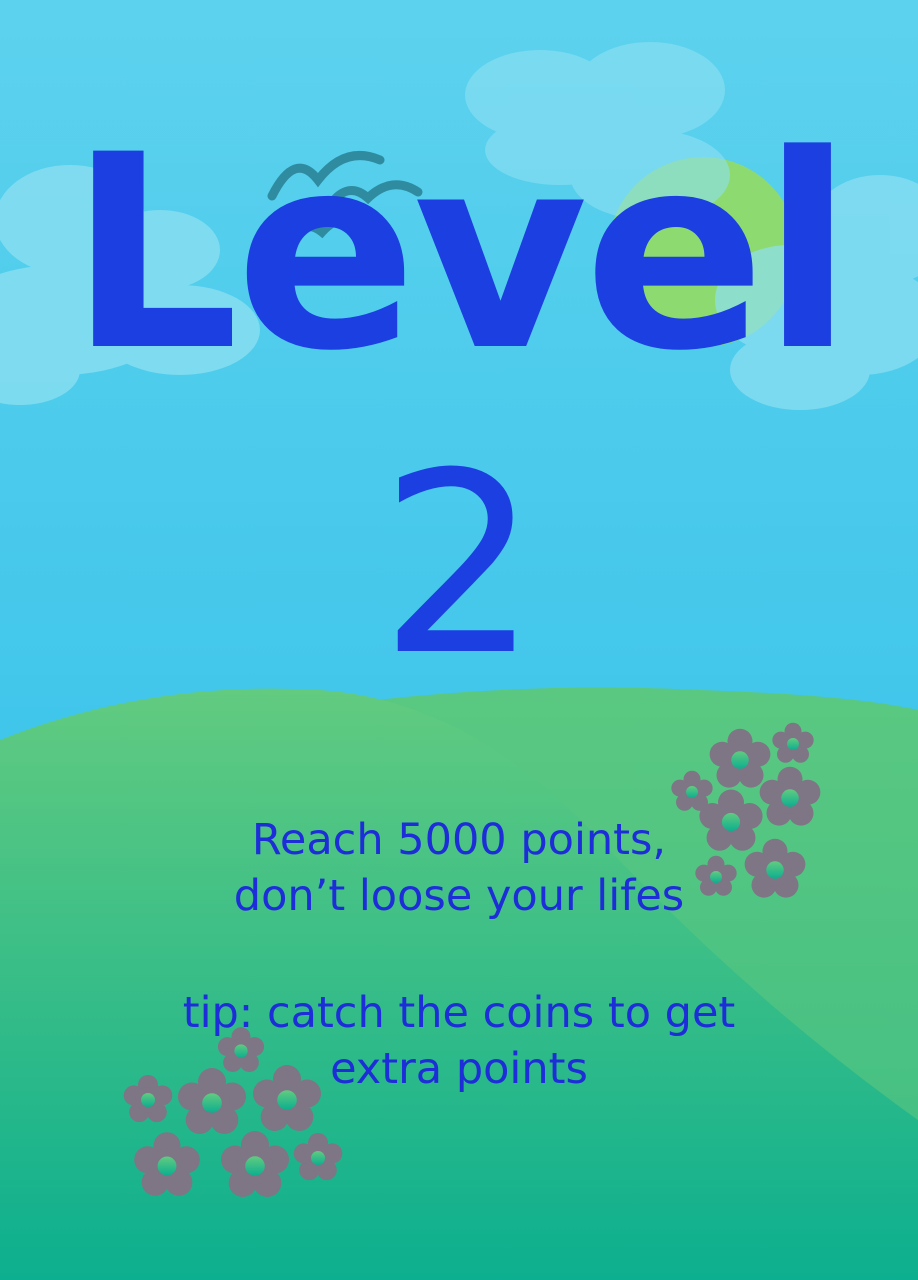 This screenshot has height=1280, width=918. What do you see at coordinates (459, 840) in the screenshot?
I see `goal-text-line-1: Reach 5000 points,` at bounding box center [459, 840].